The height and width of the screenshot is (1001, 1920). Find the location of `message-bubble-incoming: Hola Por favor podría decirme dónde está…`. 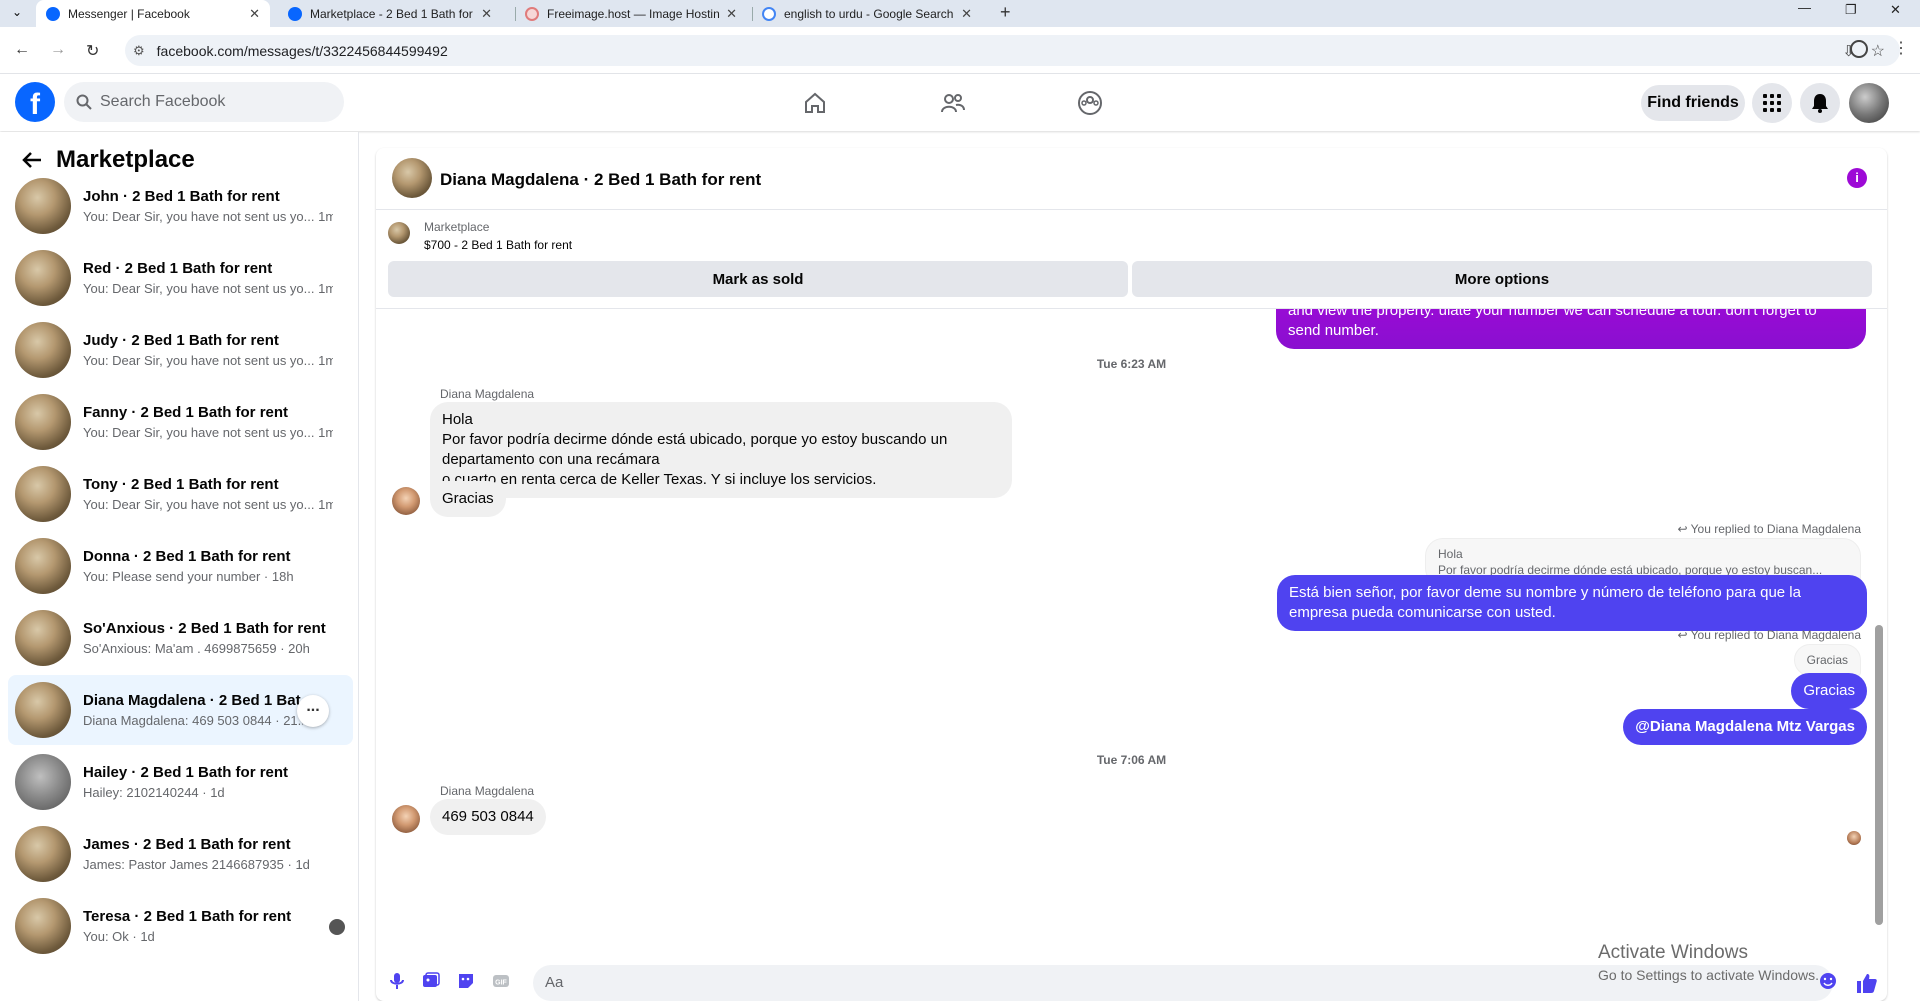

message-bubble-incoming: Hola Por favor podría decirme dónde está… is located at coordinates (721, 450).